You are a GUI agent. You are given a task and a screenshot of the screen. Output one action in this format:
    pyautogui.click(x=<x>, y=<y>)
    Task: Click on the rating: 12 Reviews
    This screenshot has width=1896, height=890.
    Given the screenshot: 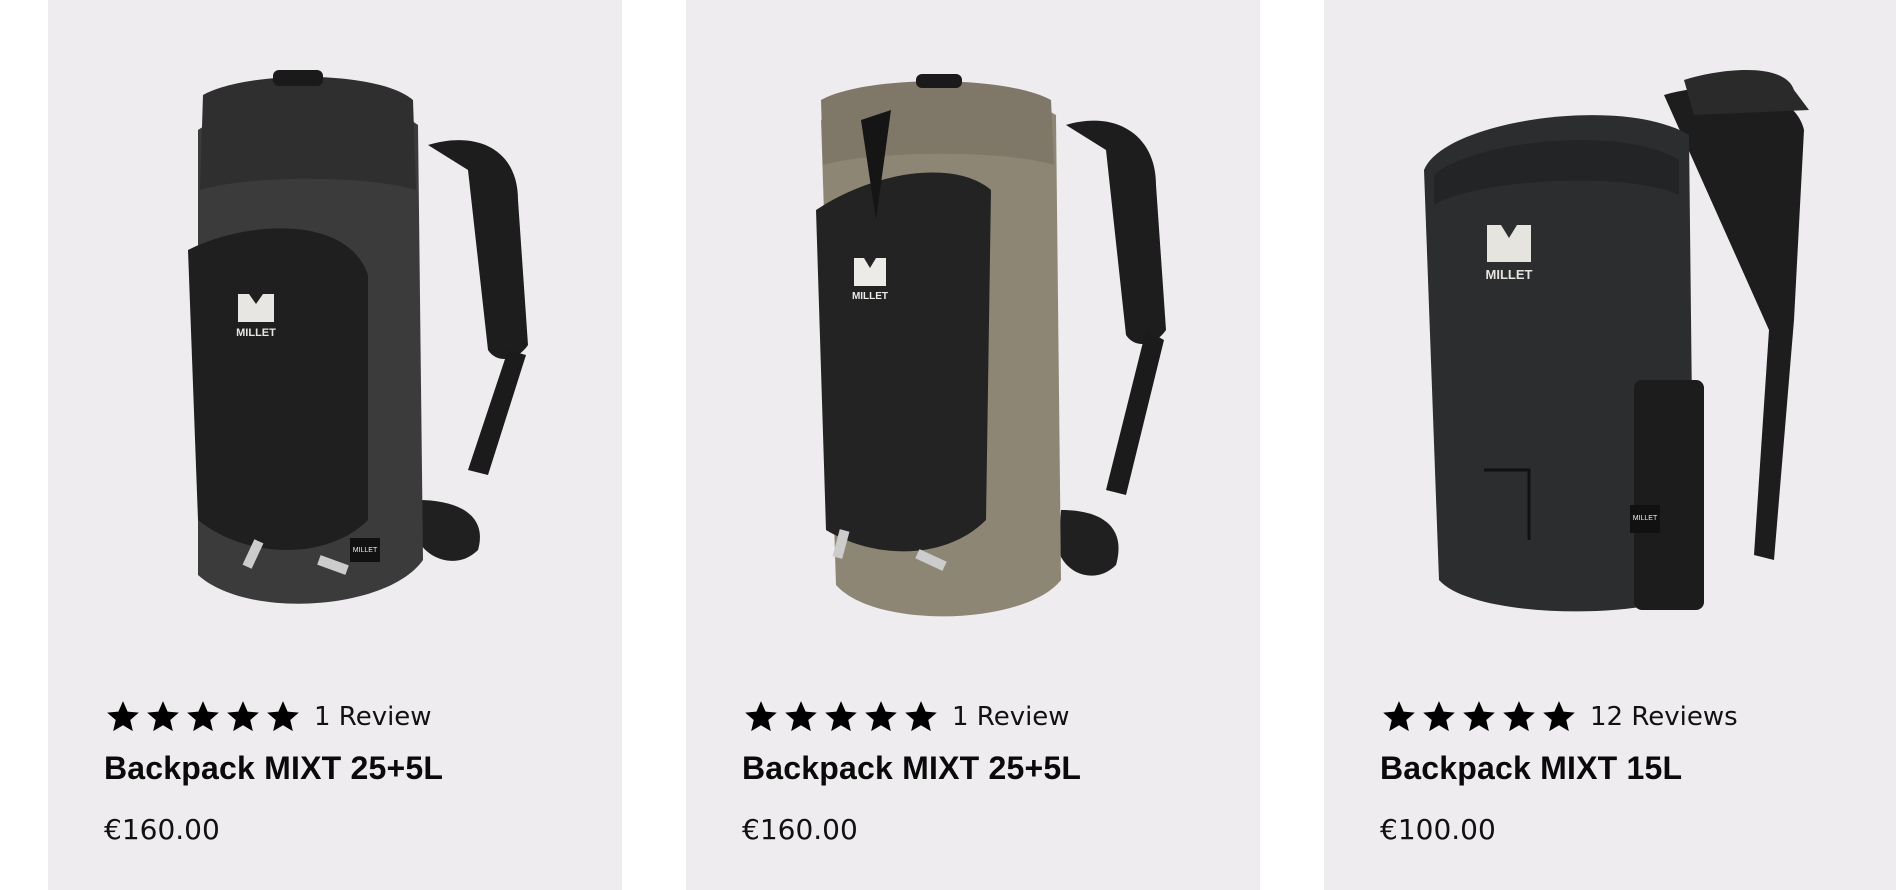 What is the action you would take?
    pyautogui.click(x=1619, y=717)
    